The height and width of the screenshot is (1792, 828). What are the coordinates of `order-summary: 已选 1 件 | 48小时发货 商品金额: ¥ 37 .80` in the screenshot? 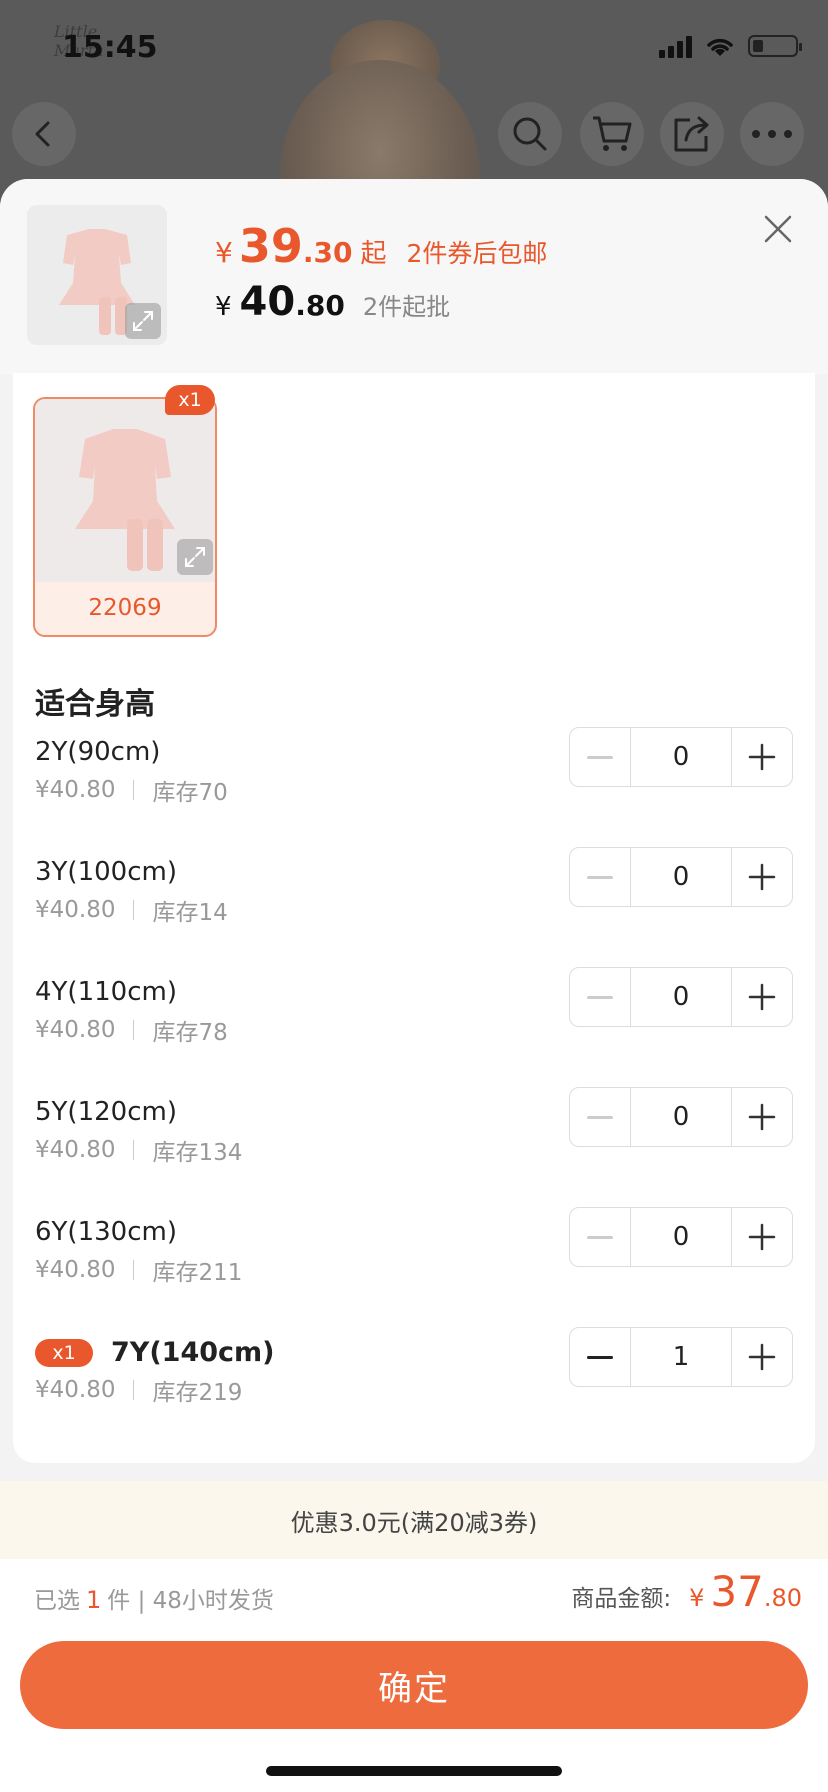 It's located at (414, 1593).